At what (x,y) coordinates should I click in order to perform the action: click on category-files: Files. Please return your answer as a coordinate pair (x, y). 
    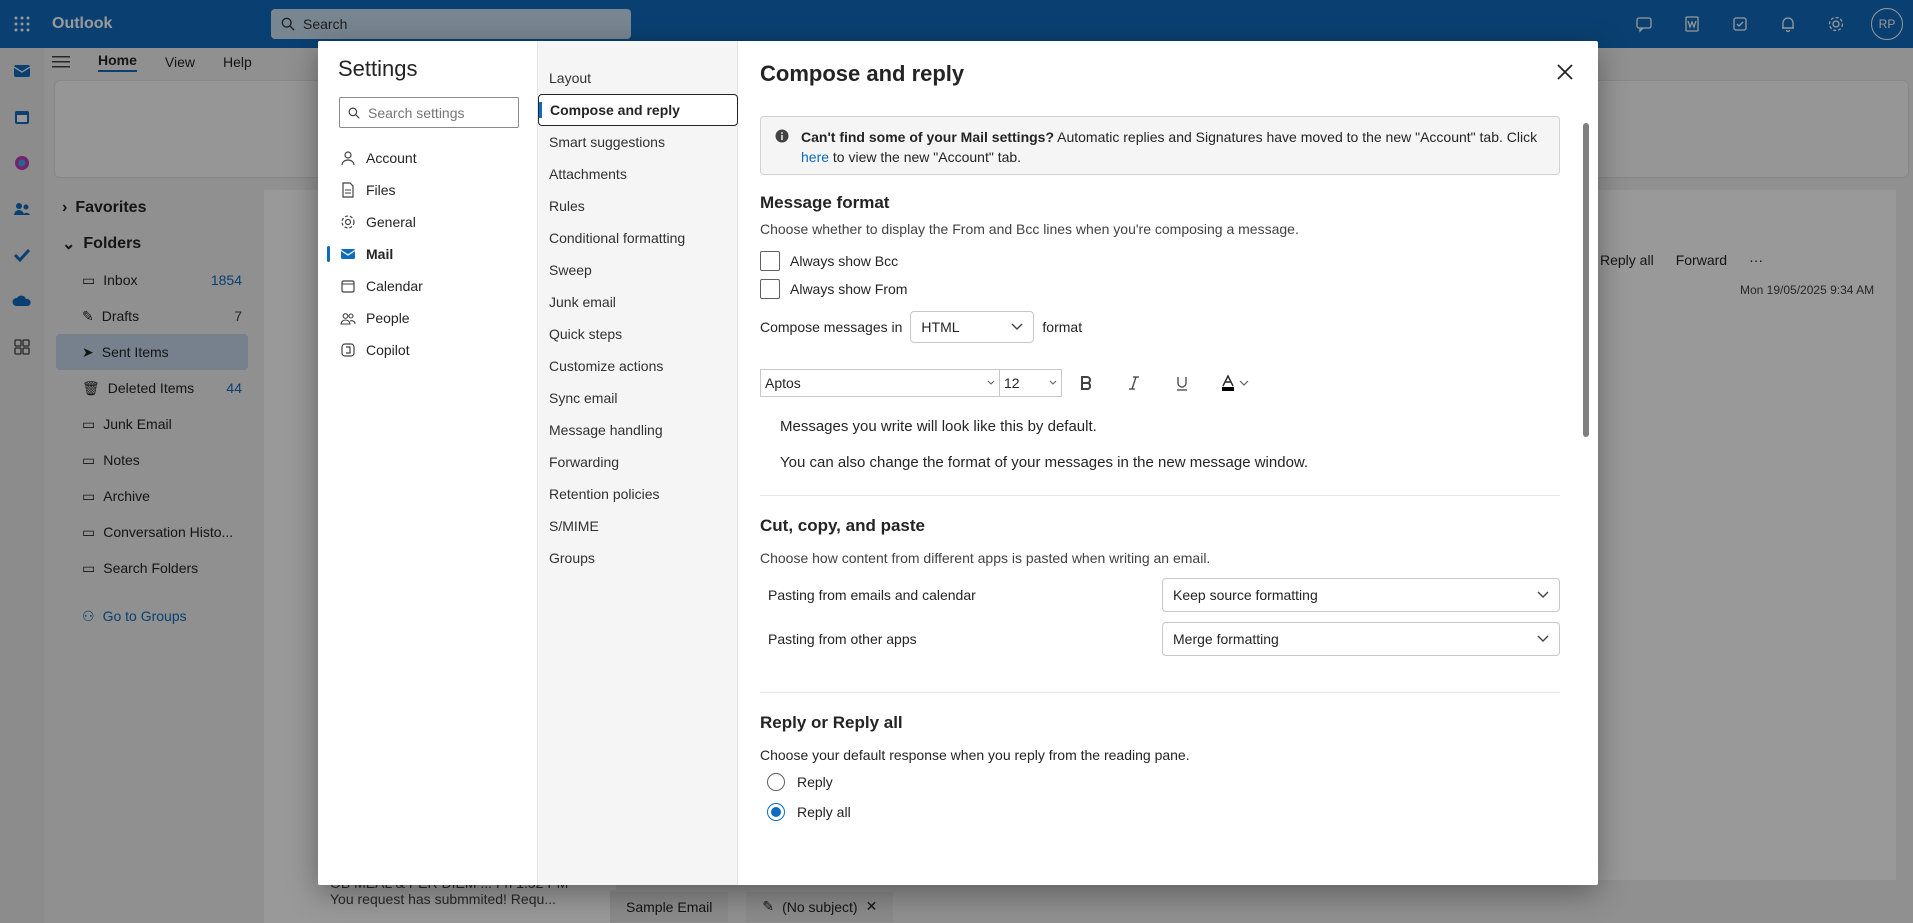
    Looking at the image, I should click on (428, 190).